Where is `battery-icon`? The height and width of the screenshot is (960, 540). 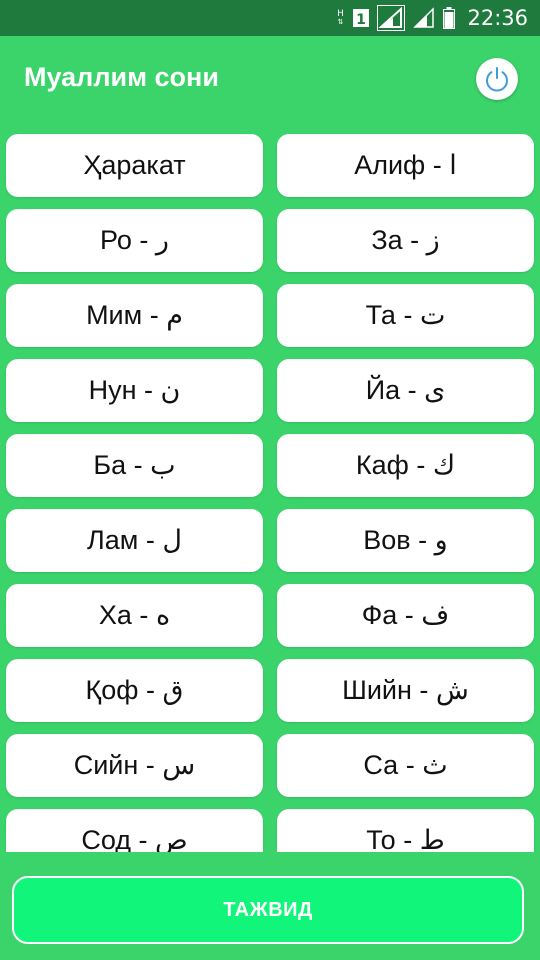
battery-icon is located at coordinates (449, 18).